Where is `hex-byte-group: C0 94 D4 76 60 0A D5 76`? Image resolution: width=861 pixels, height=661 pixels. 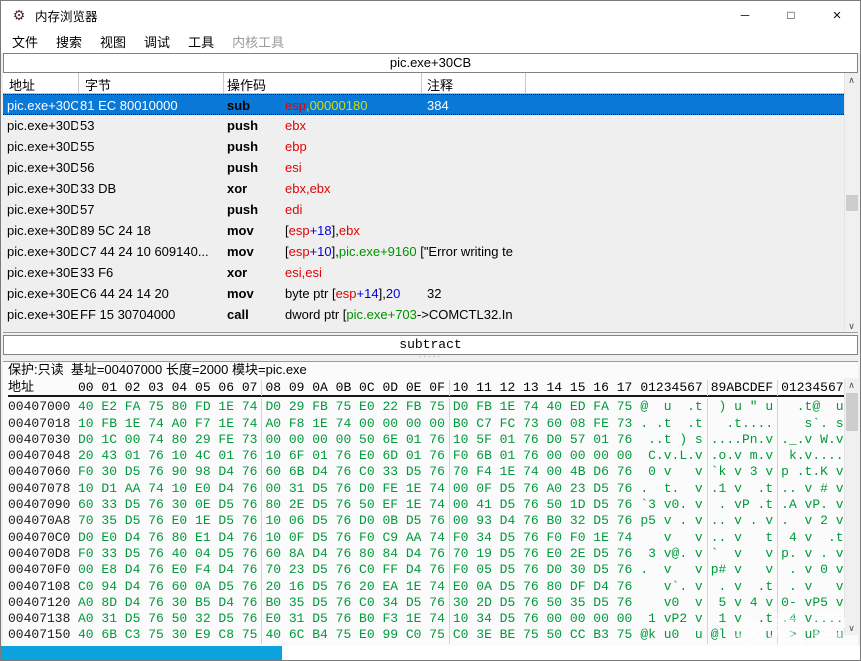
hex-byte-group: C0 94 D4 76 60 0A D5 76 is located at coordinates (170, 586).